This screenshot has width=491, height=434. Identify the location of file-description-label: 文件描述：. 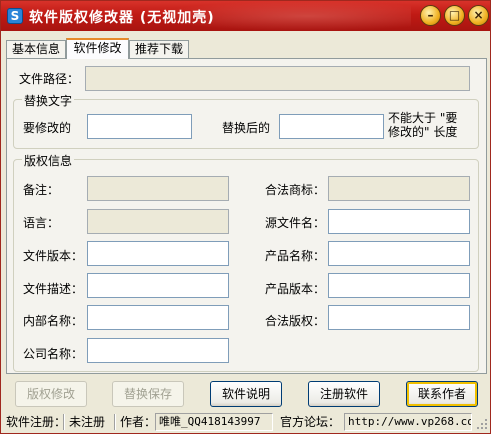
(53, 289).